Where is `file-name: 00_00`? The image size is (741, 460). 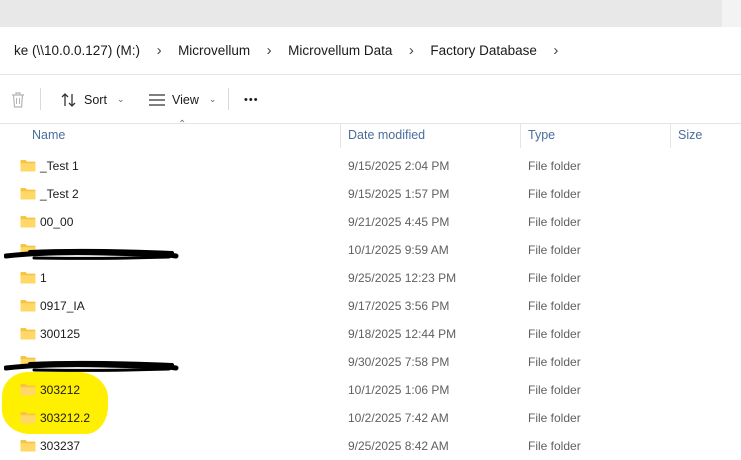
file-name: 00_00 is located at coordinates (57, 222).